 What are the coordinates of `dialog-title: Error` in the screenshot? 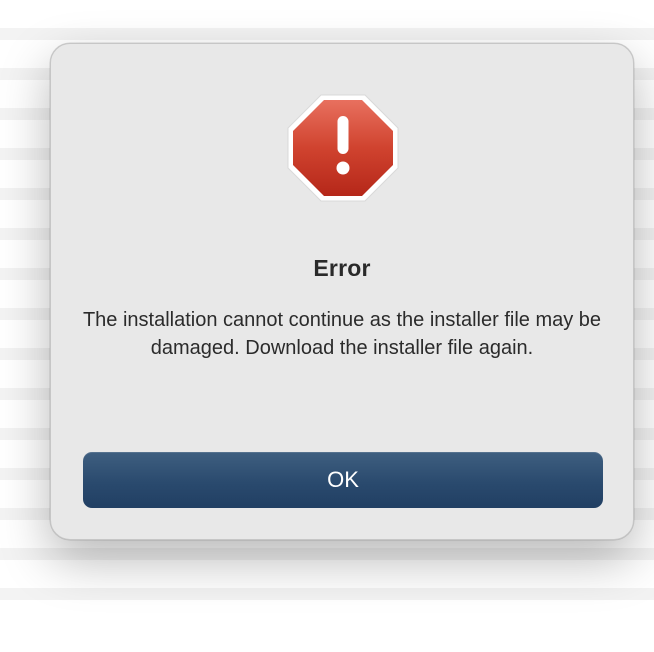 It's located at (342, 268).